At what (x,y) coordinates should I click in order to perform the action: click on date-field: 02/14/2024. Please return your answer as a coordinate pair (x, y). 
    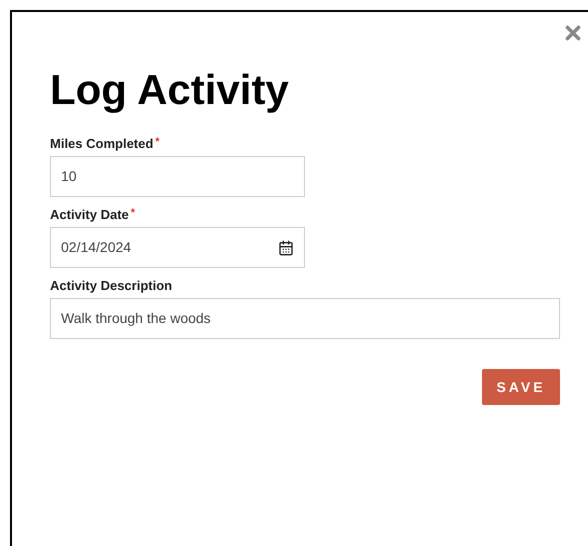
    Looking at the image, I should click on (177, 247).